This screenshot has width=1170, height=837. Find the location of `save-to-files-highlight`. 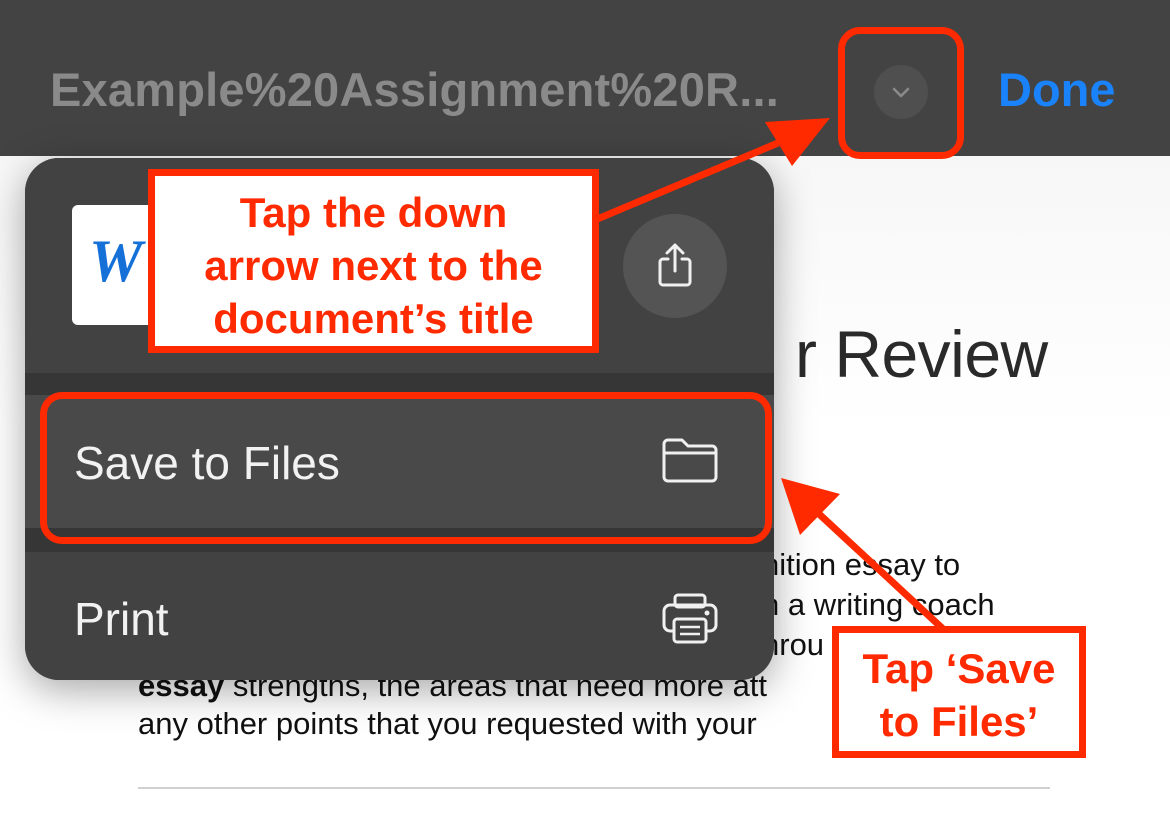

save-to-files-highlight is located at coordinates (406, 468).